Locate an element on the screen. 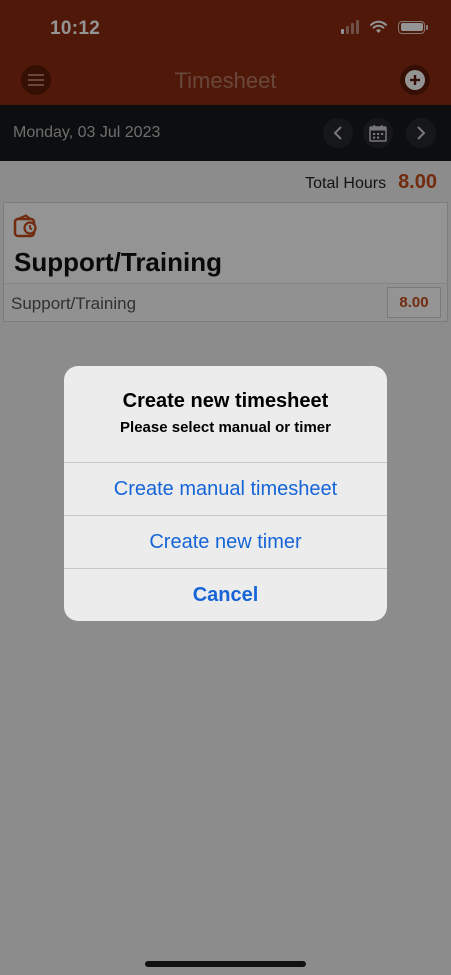 This screenshot has height=975, width=451. dialog-message: Please select manual or timer is located at coordinates (225, 427).